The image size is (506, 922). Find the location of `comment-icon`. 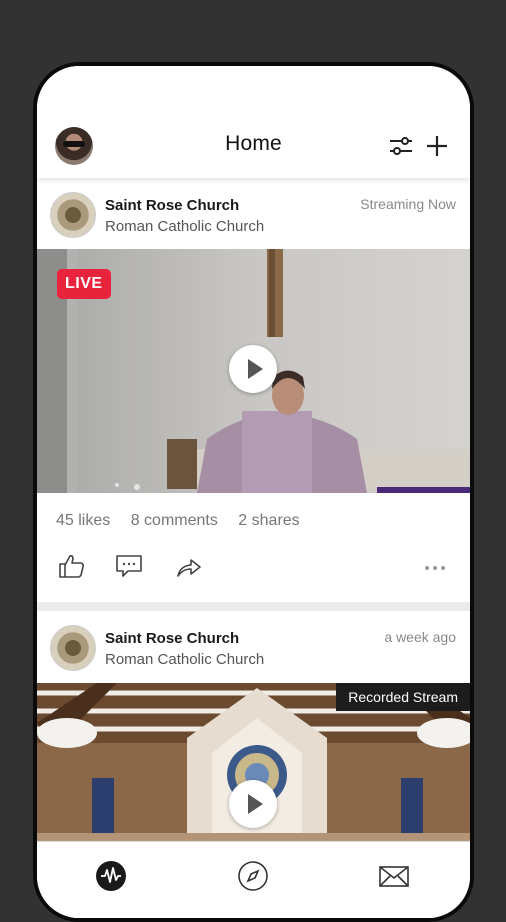

comment-icon is located at coordinates (129, 566).